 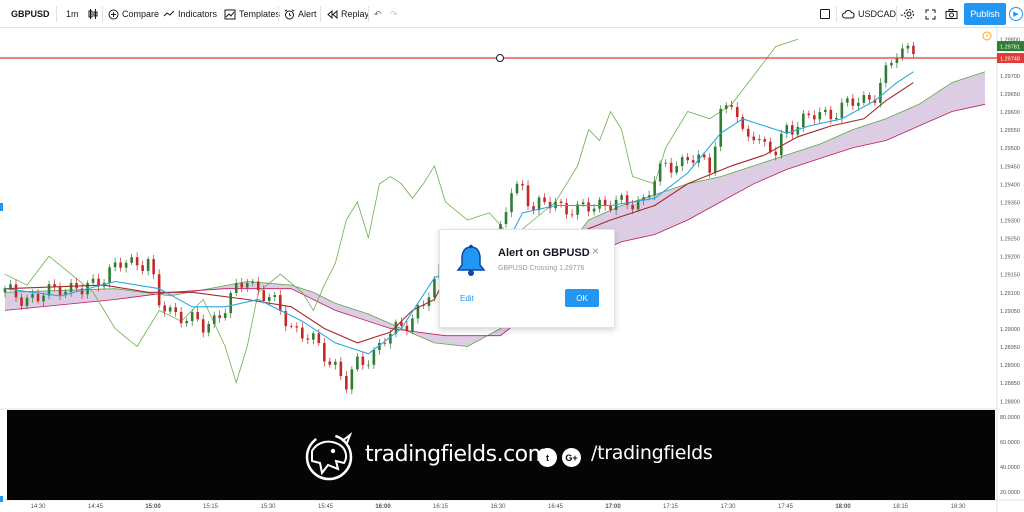 I want to click on alert-button: Alert, so click(x=300, y=14).